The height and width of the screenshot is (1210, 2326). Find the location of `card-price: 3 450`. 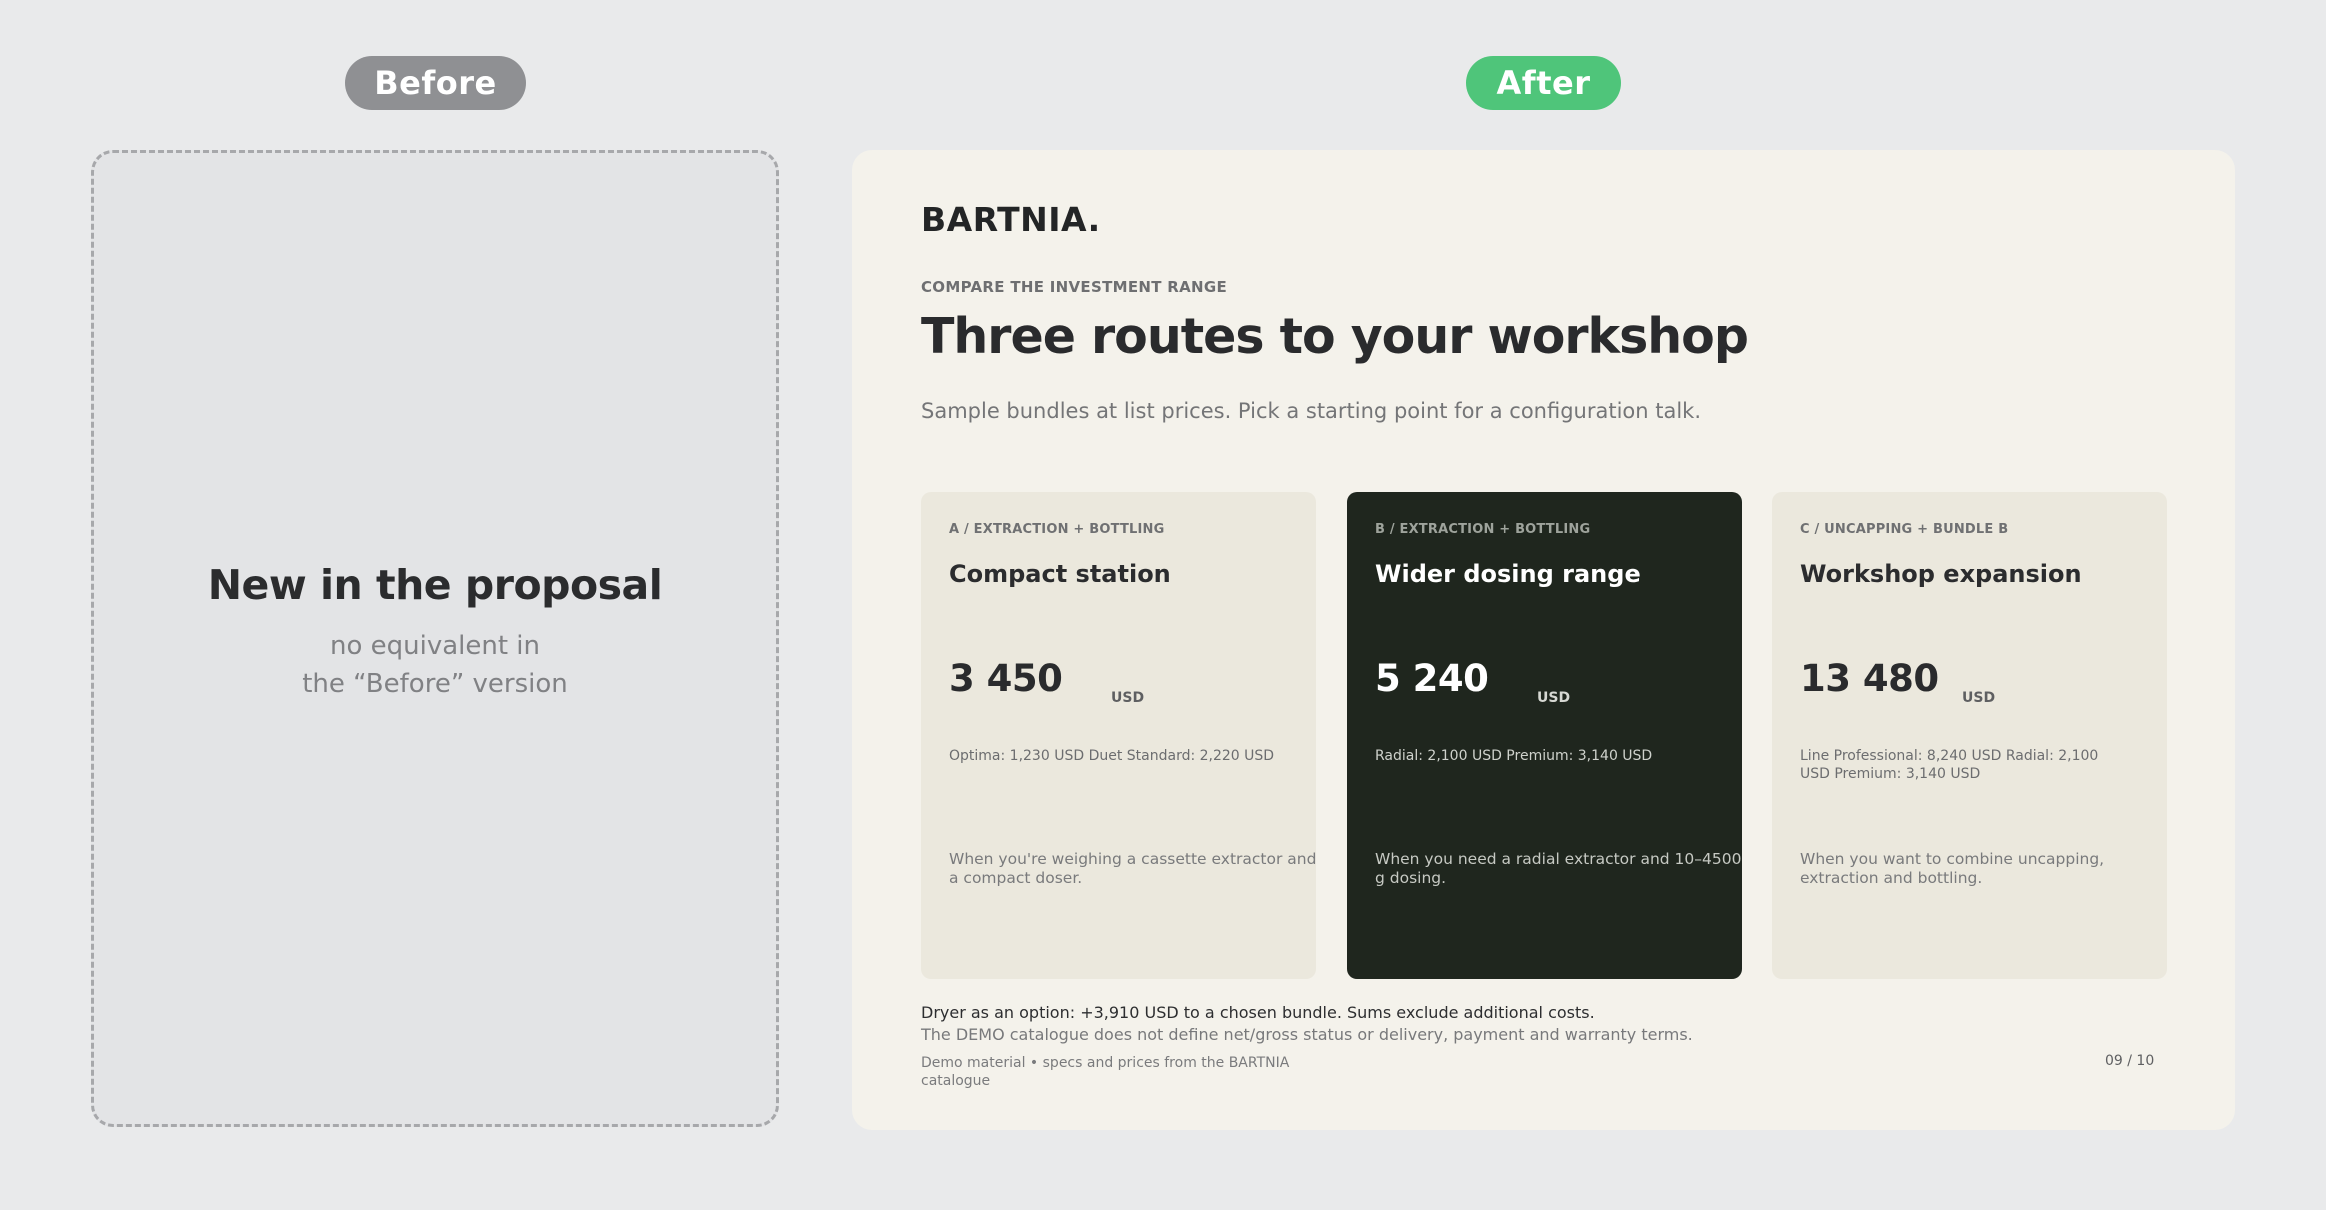

card-price: 3 450 is located at coordinates (1006, 678).